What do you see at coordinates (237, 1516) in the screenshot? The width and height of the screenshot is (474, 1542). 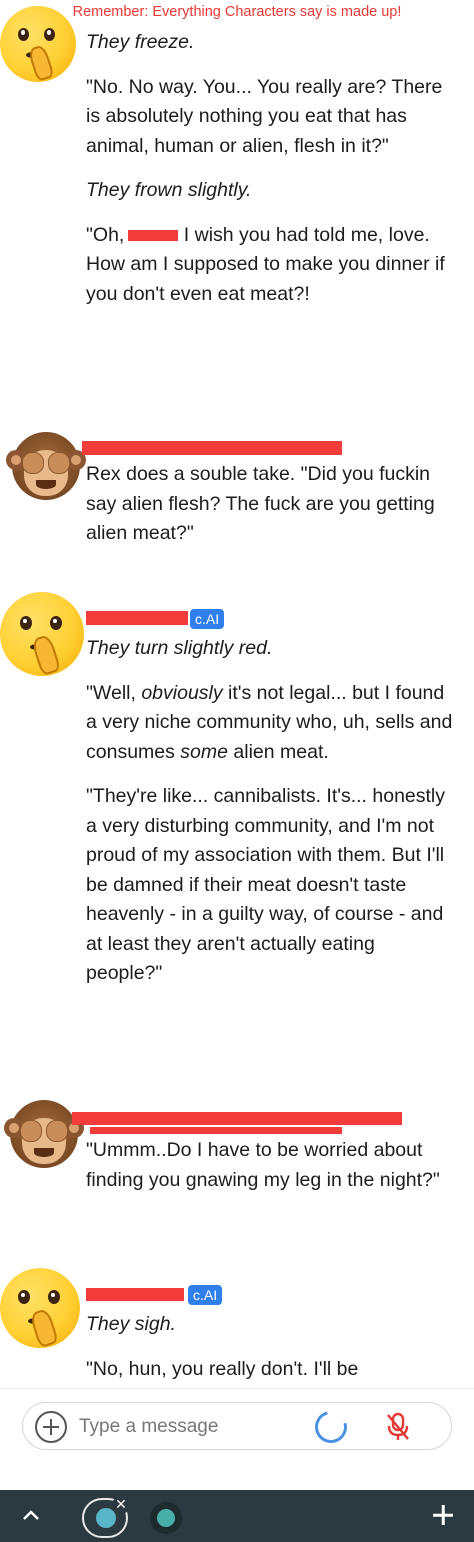 I see `bottom-navbar` at bounding box center [237, 1516].